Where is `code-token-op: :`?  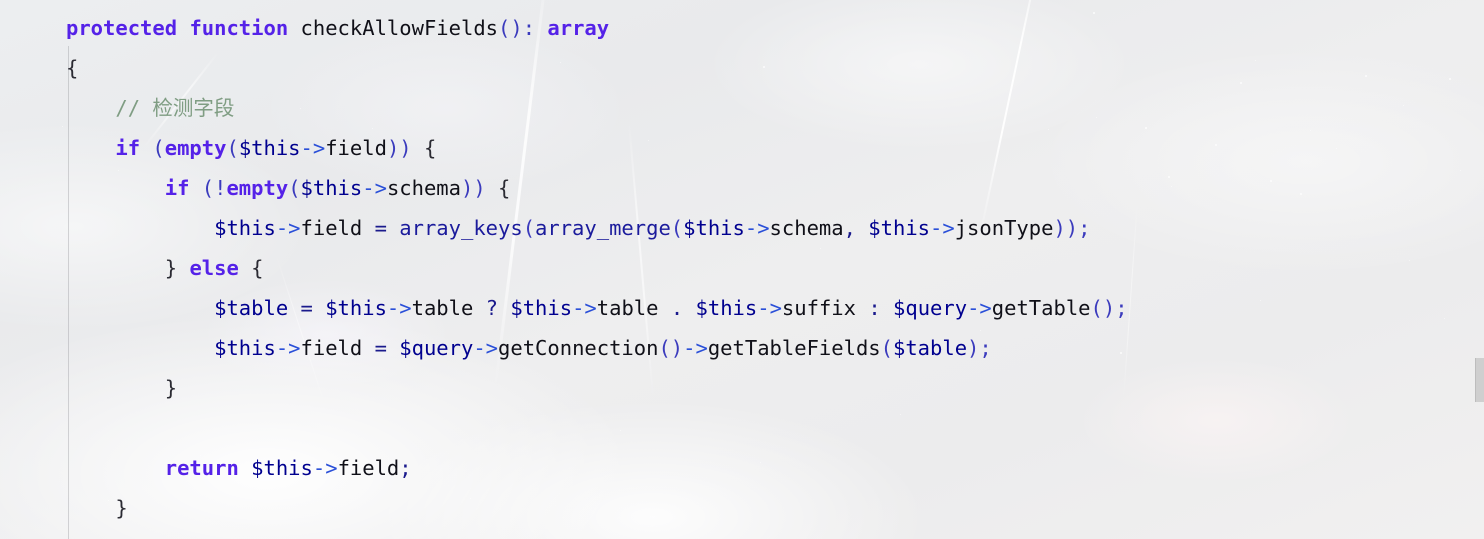
code-token-op: : is located at coordinates (874, 308).